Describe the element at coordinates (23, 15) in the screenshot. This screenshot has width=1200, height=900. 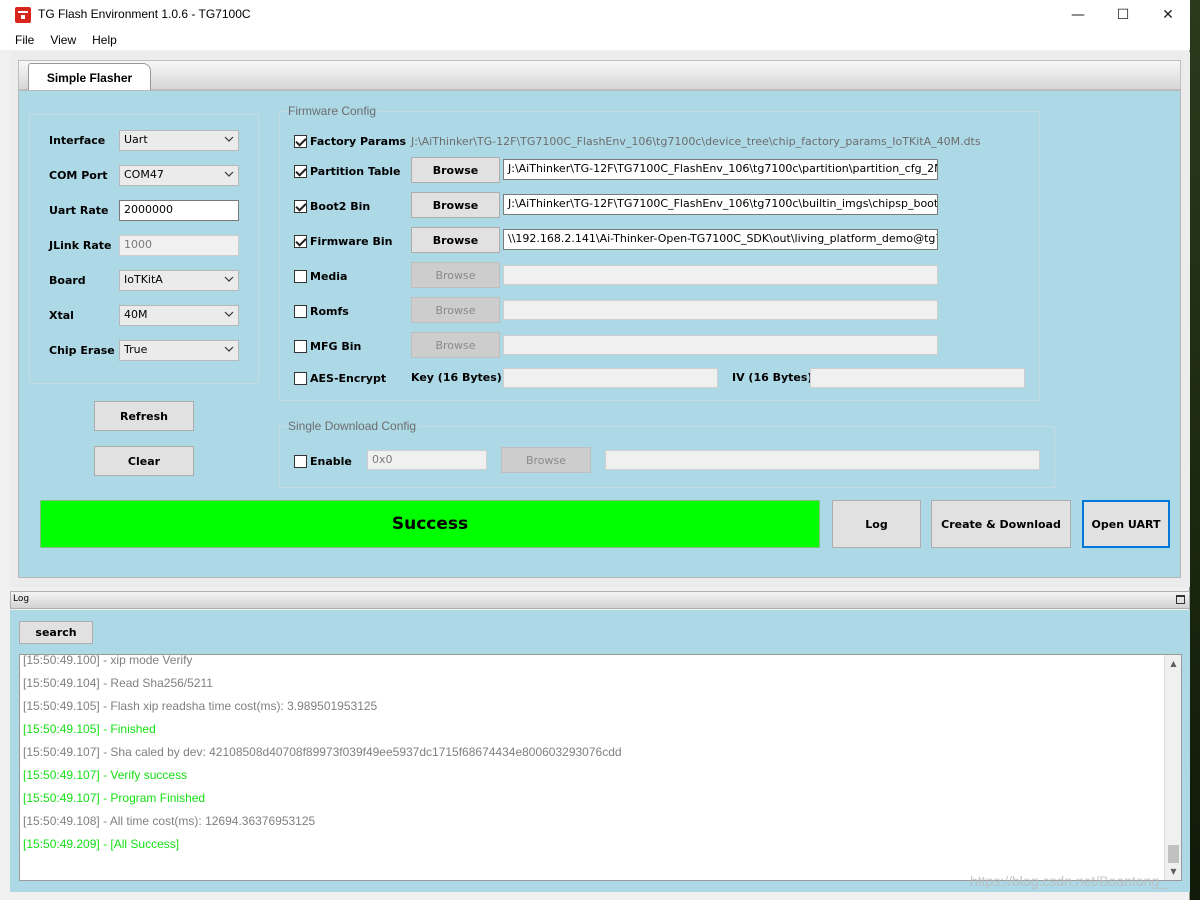
I see `app-logo-icon` at that location.